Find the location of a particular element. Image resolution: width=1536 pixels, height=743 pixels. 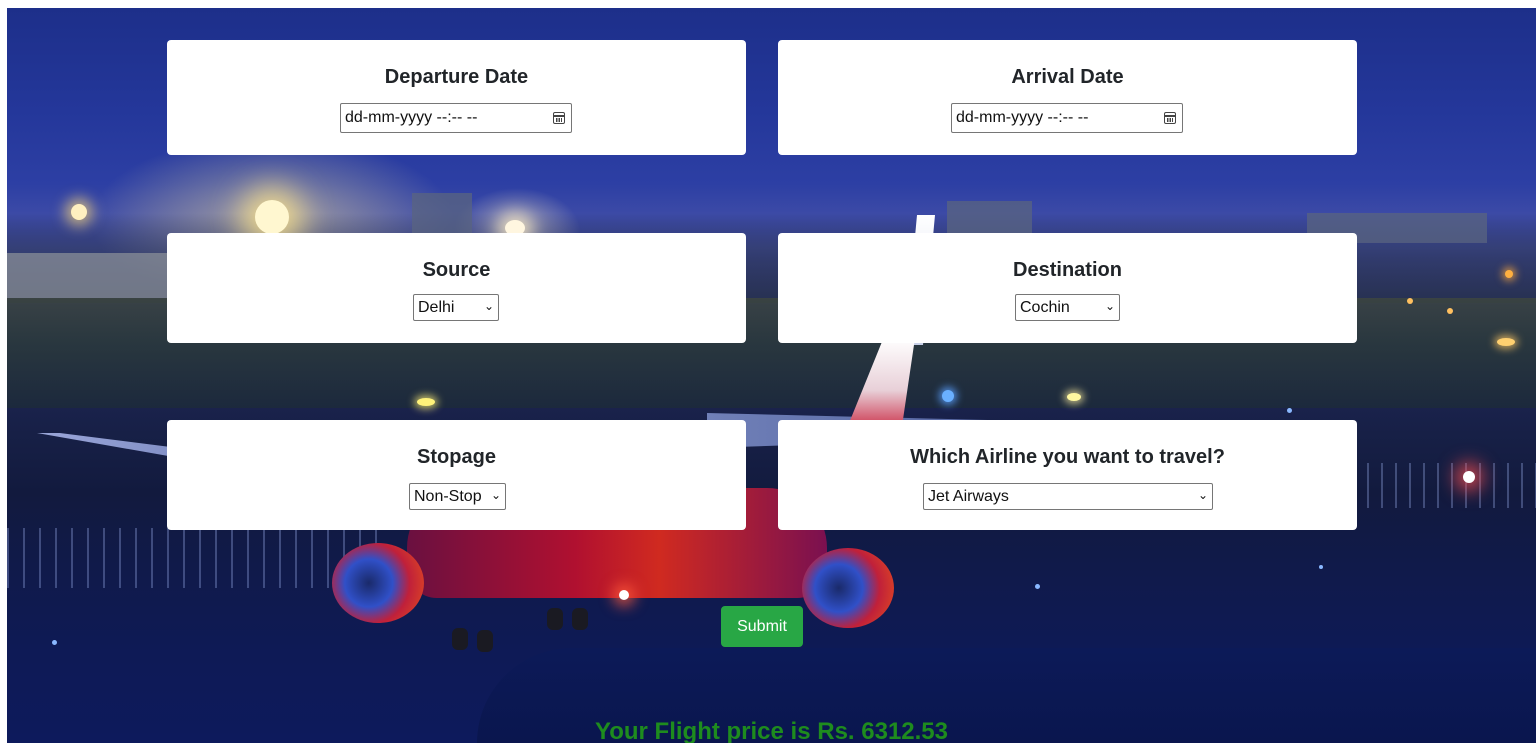

source-label: Source is located at coordinates (456, 270).